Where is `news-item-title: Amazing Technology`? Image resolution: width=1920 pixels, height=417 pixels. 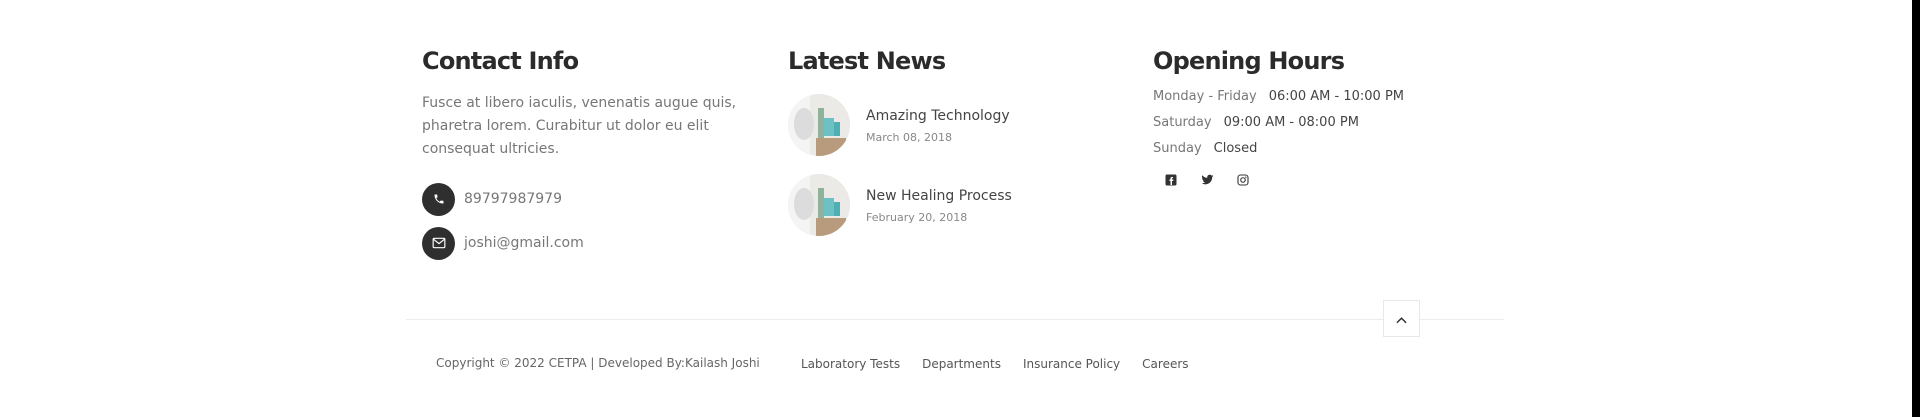
news-item-title: Amazing Technology is located at coordinates (938, 116).